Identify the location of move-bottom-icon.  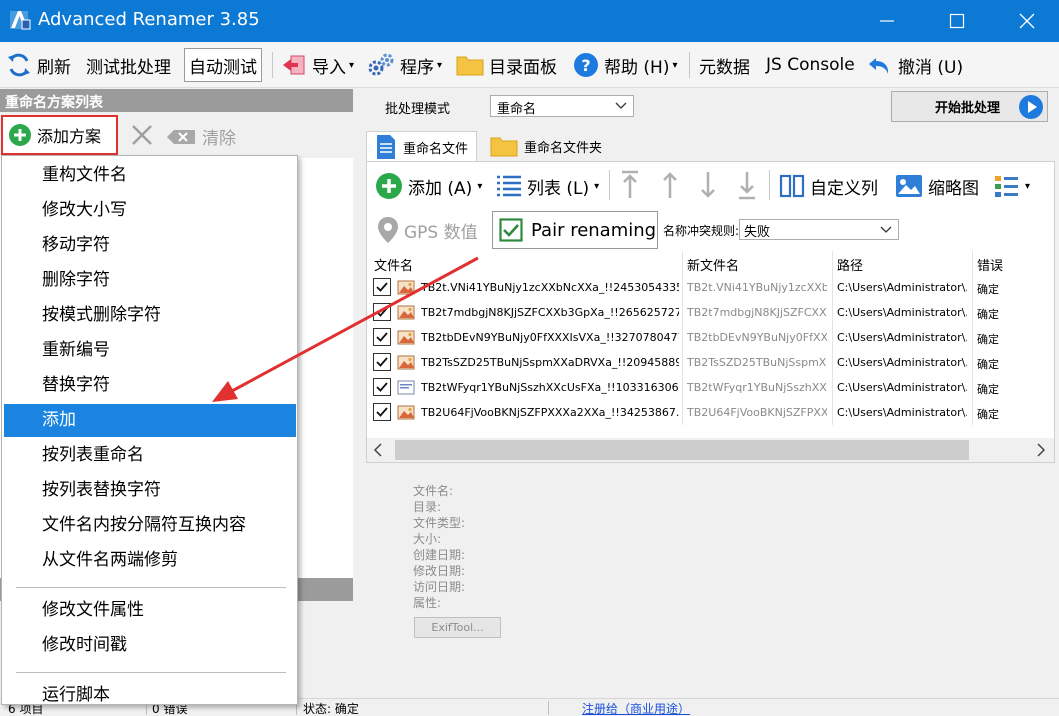
(747, 185).